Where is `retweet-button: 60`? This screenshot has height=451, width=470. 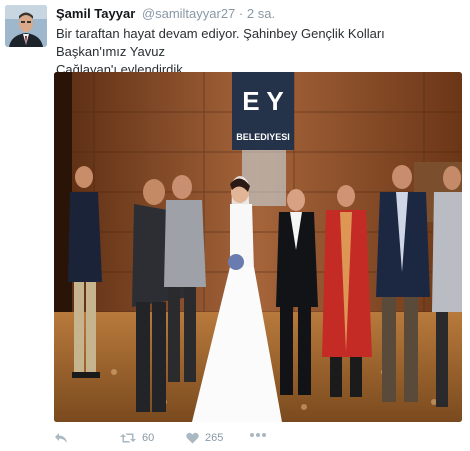 retweet-button: 60 is located at coordinates (137, 438).